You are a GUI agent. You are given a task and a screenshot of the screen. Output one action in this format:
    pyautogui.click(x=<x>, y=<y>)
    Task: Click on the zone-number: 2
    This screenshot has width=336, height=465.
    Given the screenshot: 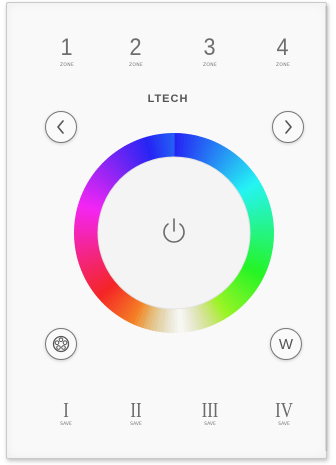 What is the action you would take?
    pyautogui.click(x=136, y=47)
    